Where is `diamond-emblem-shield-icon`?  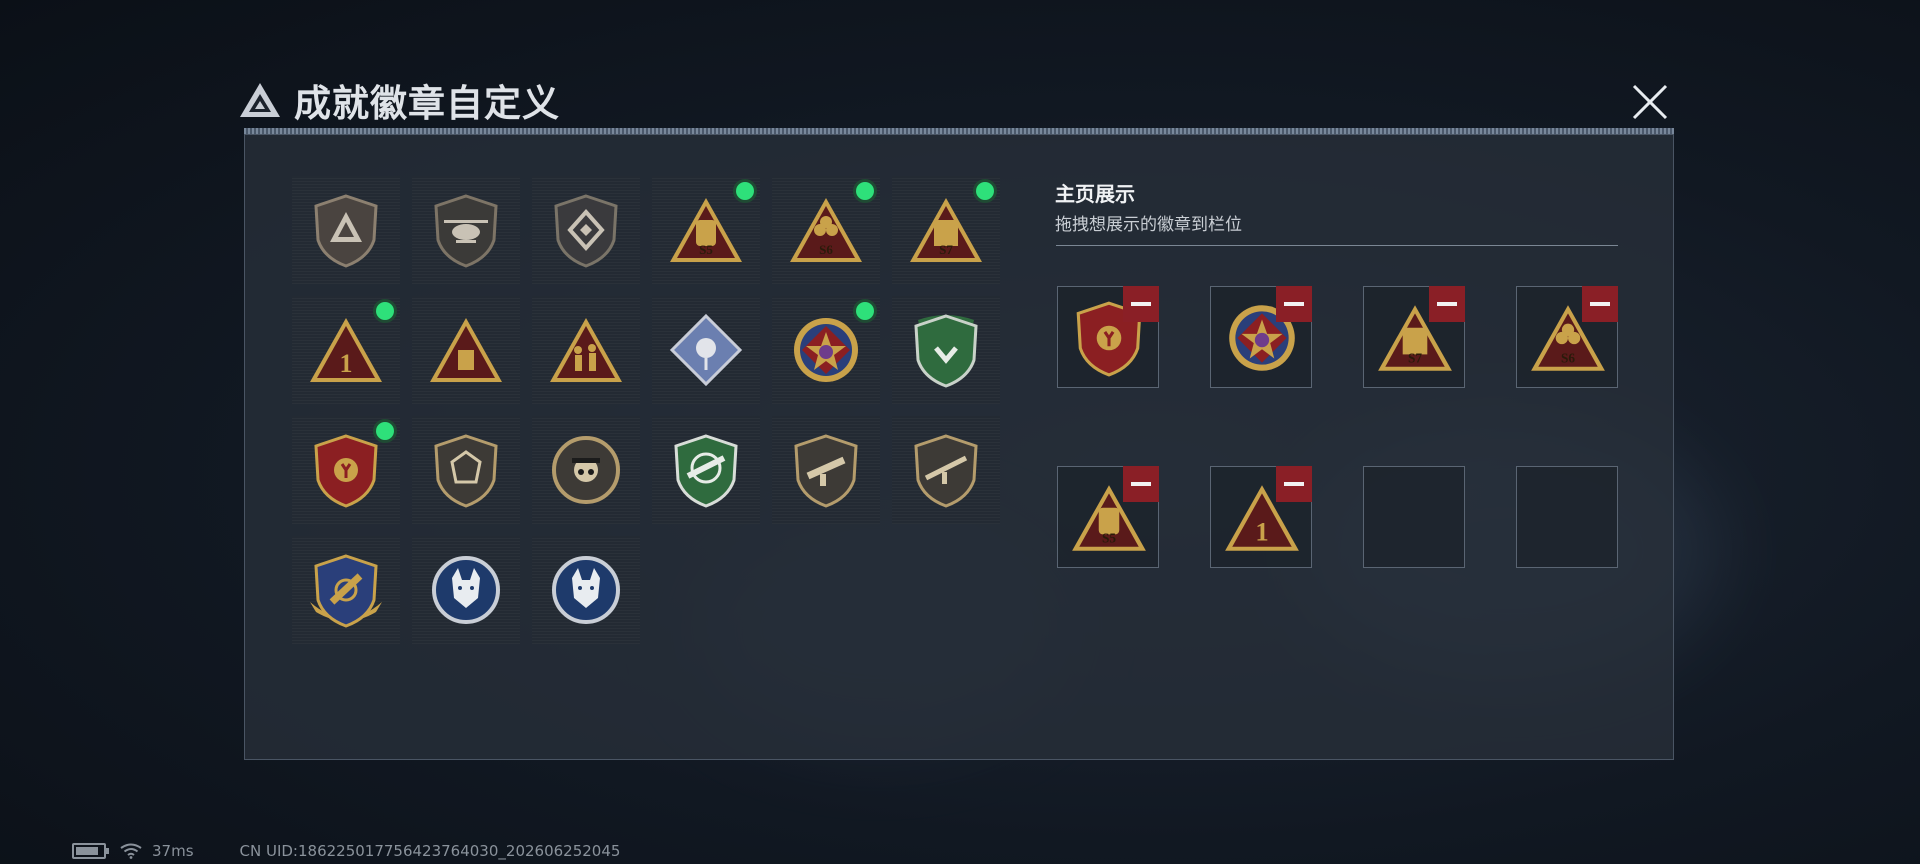
diamond-emblem-shield-icon is located at coordinates (586, 231).